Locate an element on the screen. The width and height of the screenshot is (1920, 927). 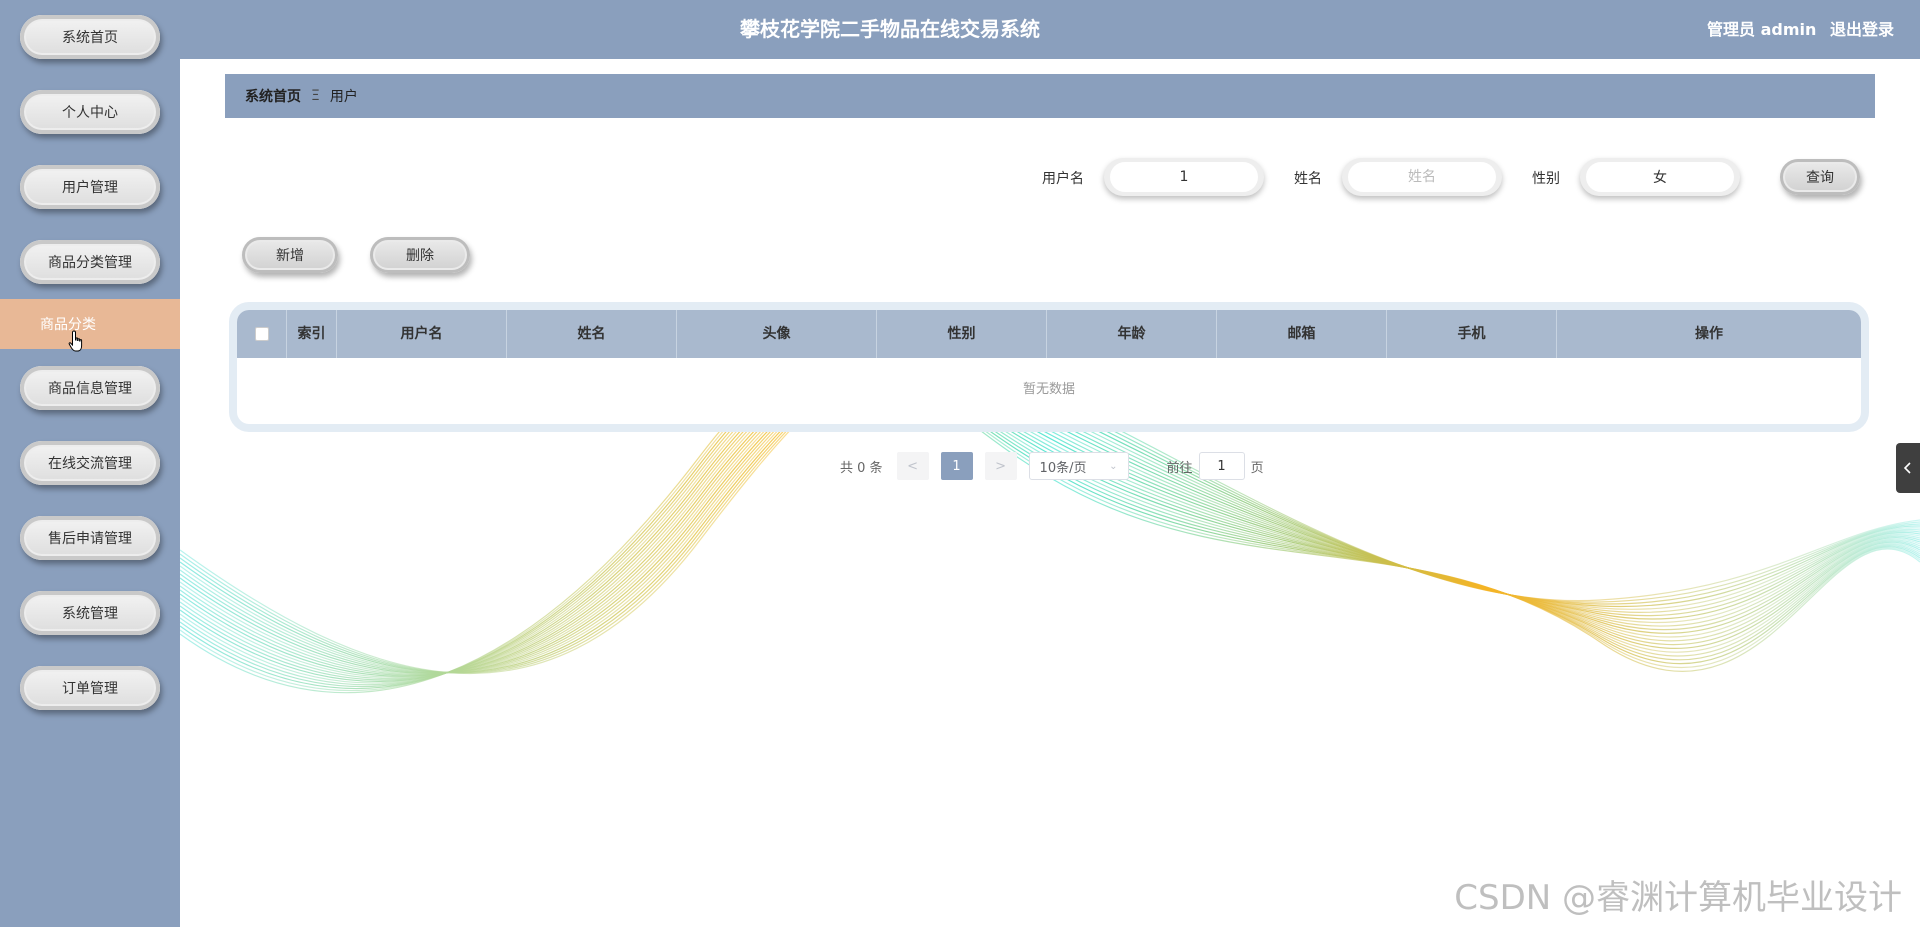
breadcrumb-home: 系统首页 is located at coordinates (273, 96).